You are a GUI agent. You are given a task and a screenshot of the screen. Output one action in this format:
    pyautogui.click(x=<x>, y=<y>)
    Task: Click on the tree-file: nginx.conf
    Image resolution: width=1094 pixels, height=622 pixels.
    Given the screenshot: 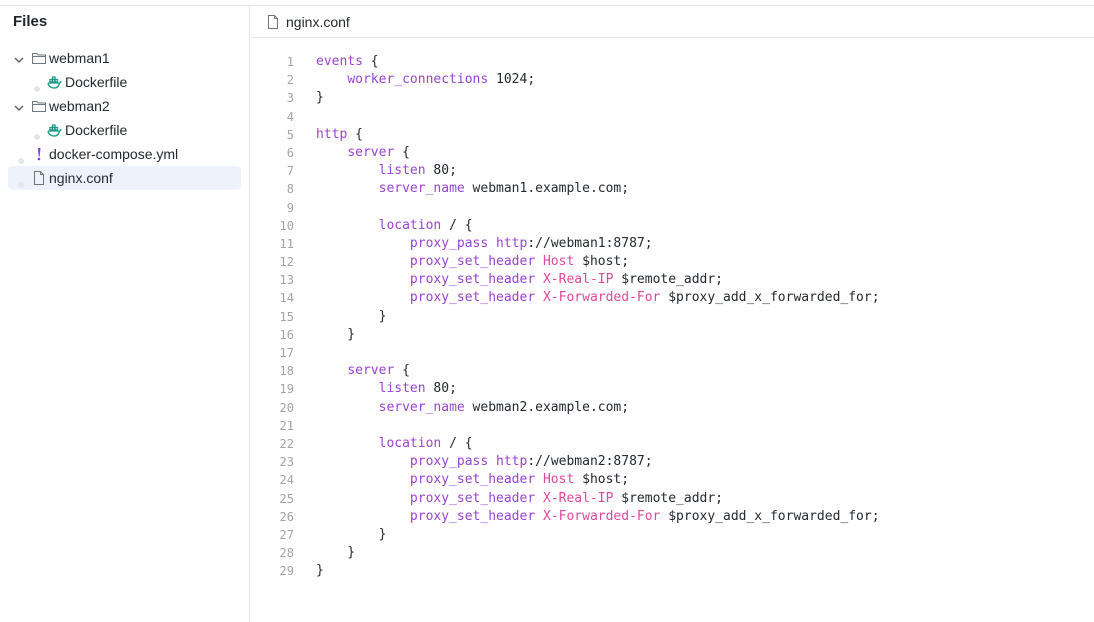 What is the action you would take?
    pyautogui.click(x=124, y=178)
    